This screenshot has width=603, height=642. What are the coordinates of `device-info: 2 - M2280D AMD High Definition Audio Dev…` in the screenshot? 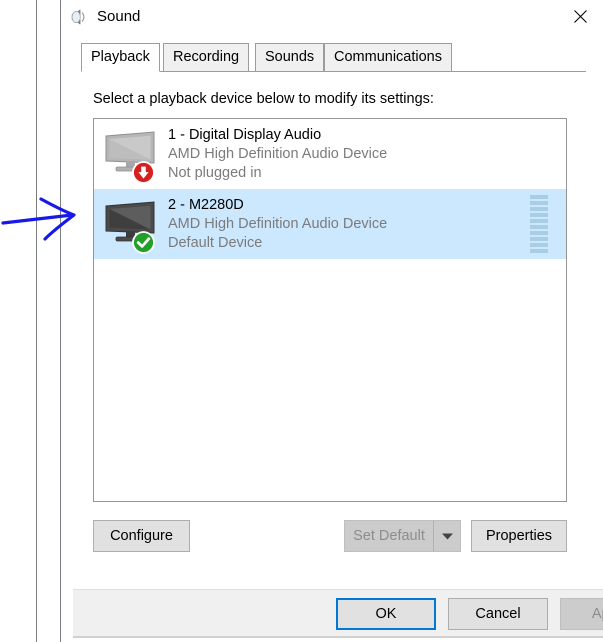 It's located at (349, 224).